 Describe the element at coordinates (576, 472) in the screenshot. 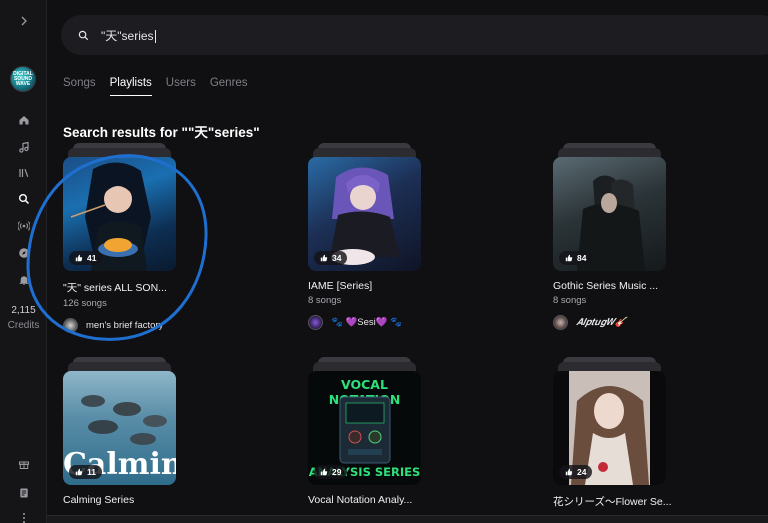

I see `likes-badge: 24` at that location.